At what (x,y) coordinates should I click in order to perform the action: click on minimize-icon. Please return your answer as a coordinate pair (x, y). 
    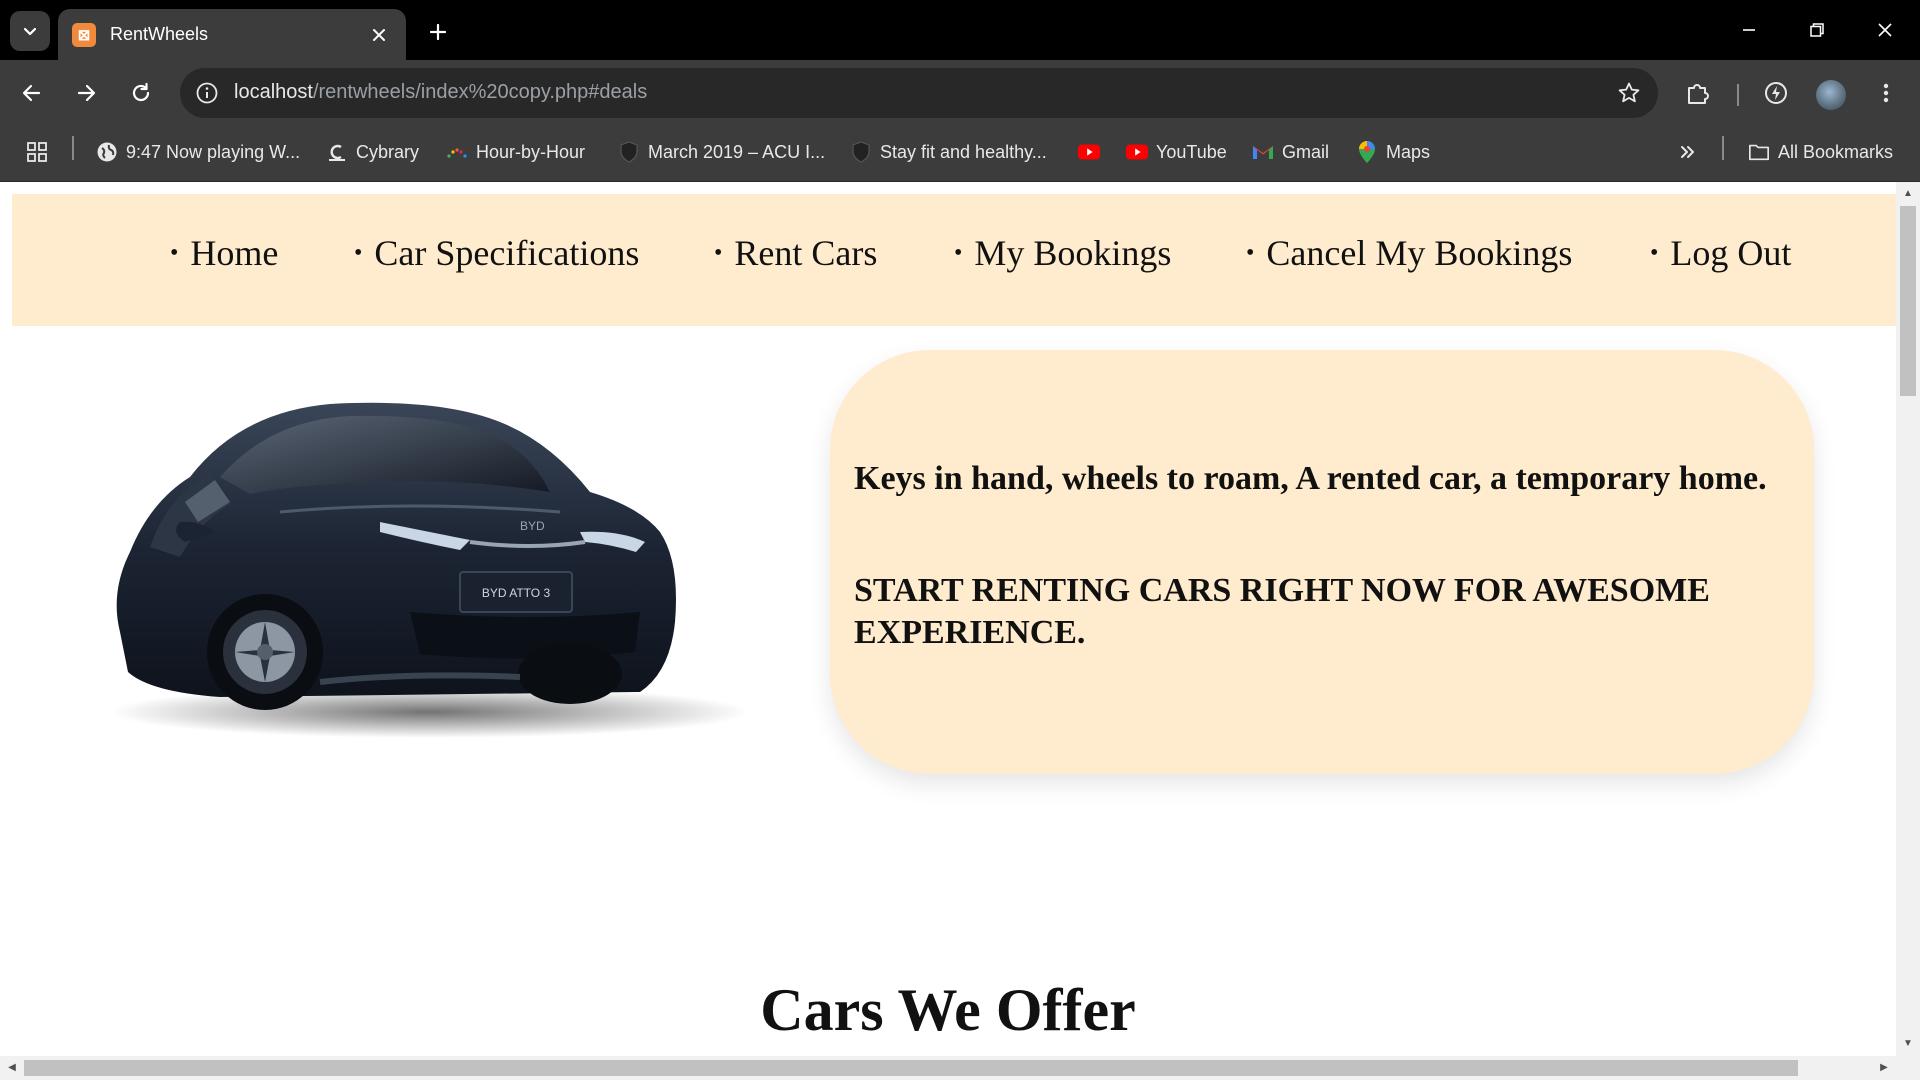
    Looking at the image, I should click on (1749, 30).